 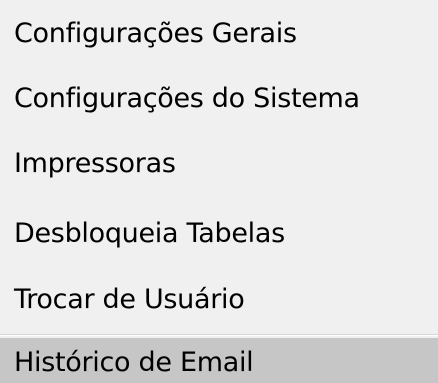 I want to click on menu-item-label: Configurações do Sistema, so click(x=187, y=98).